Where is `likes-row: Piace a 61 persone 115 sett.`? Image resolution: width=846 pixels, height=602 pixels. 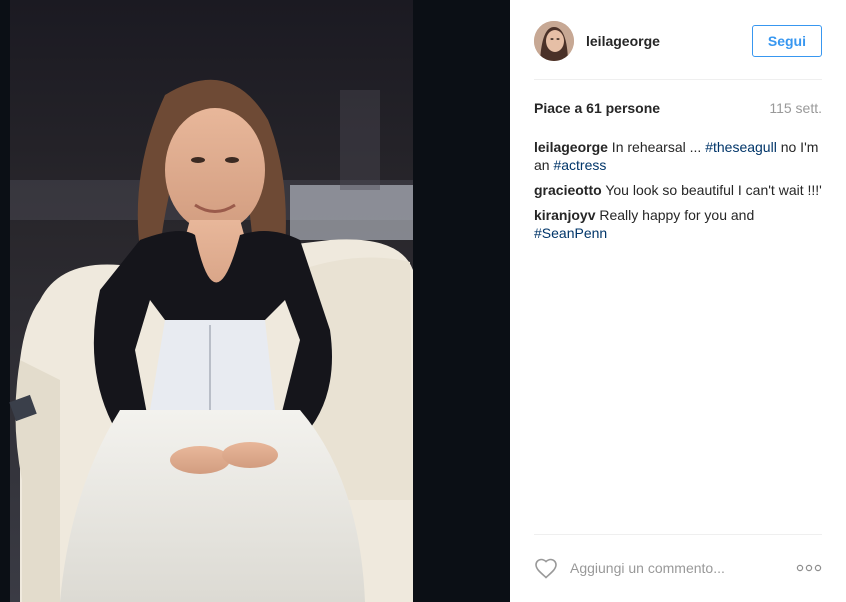
likes-row: Piace a 61 persone 115 sett. is located at coordinates (678, 108).